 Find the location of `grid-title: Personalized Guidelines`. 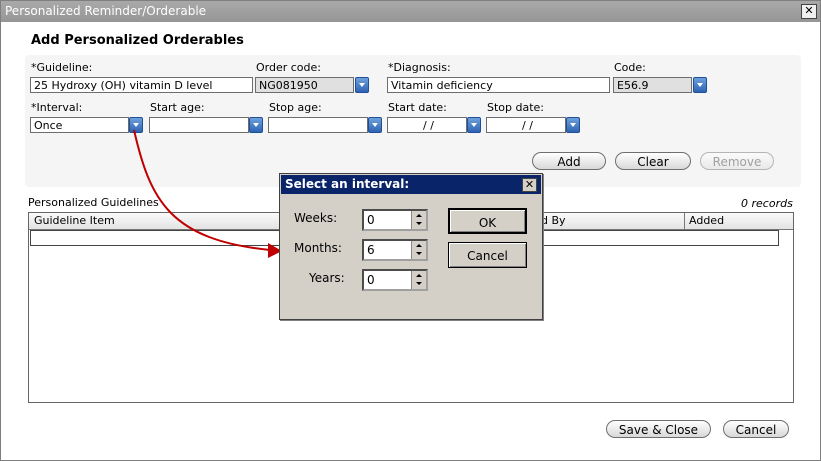

grid-title: Personalized Guidelines is located at coordinates (93, 202).